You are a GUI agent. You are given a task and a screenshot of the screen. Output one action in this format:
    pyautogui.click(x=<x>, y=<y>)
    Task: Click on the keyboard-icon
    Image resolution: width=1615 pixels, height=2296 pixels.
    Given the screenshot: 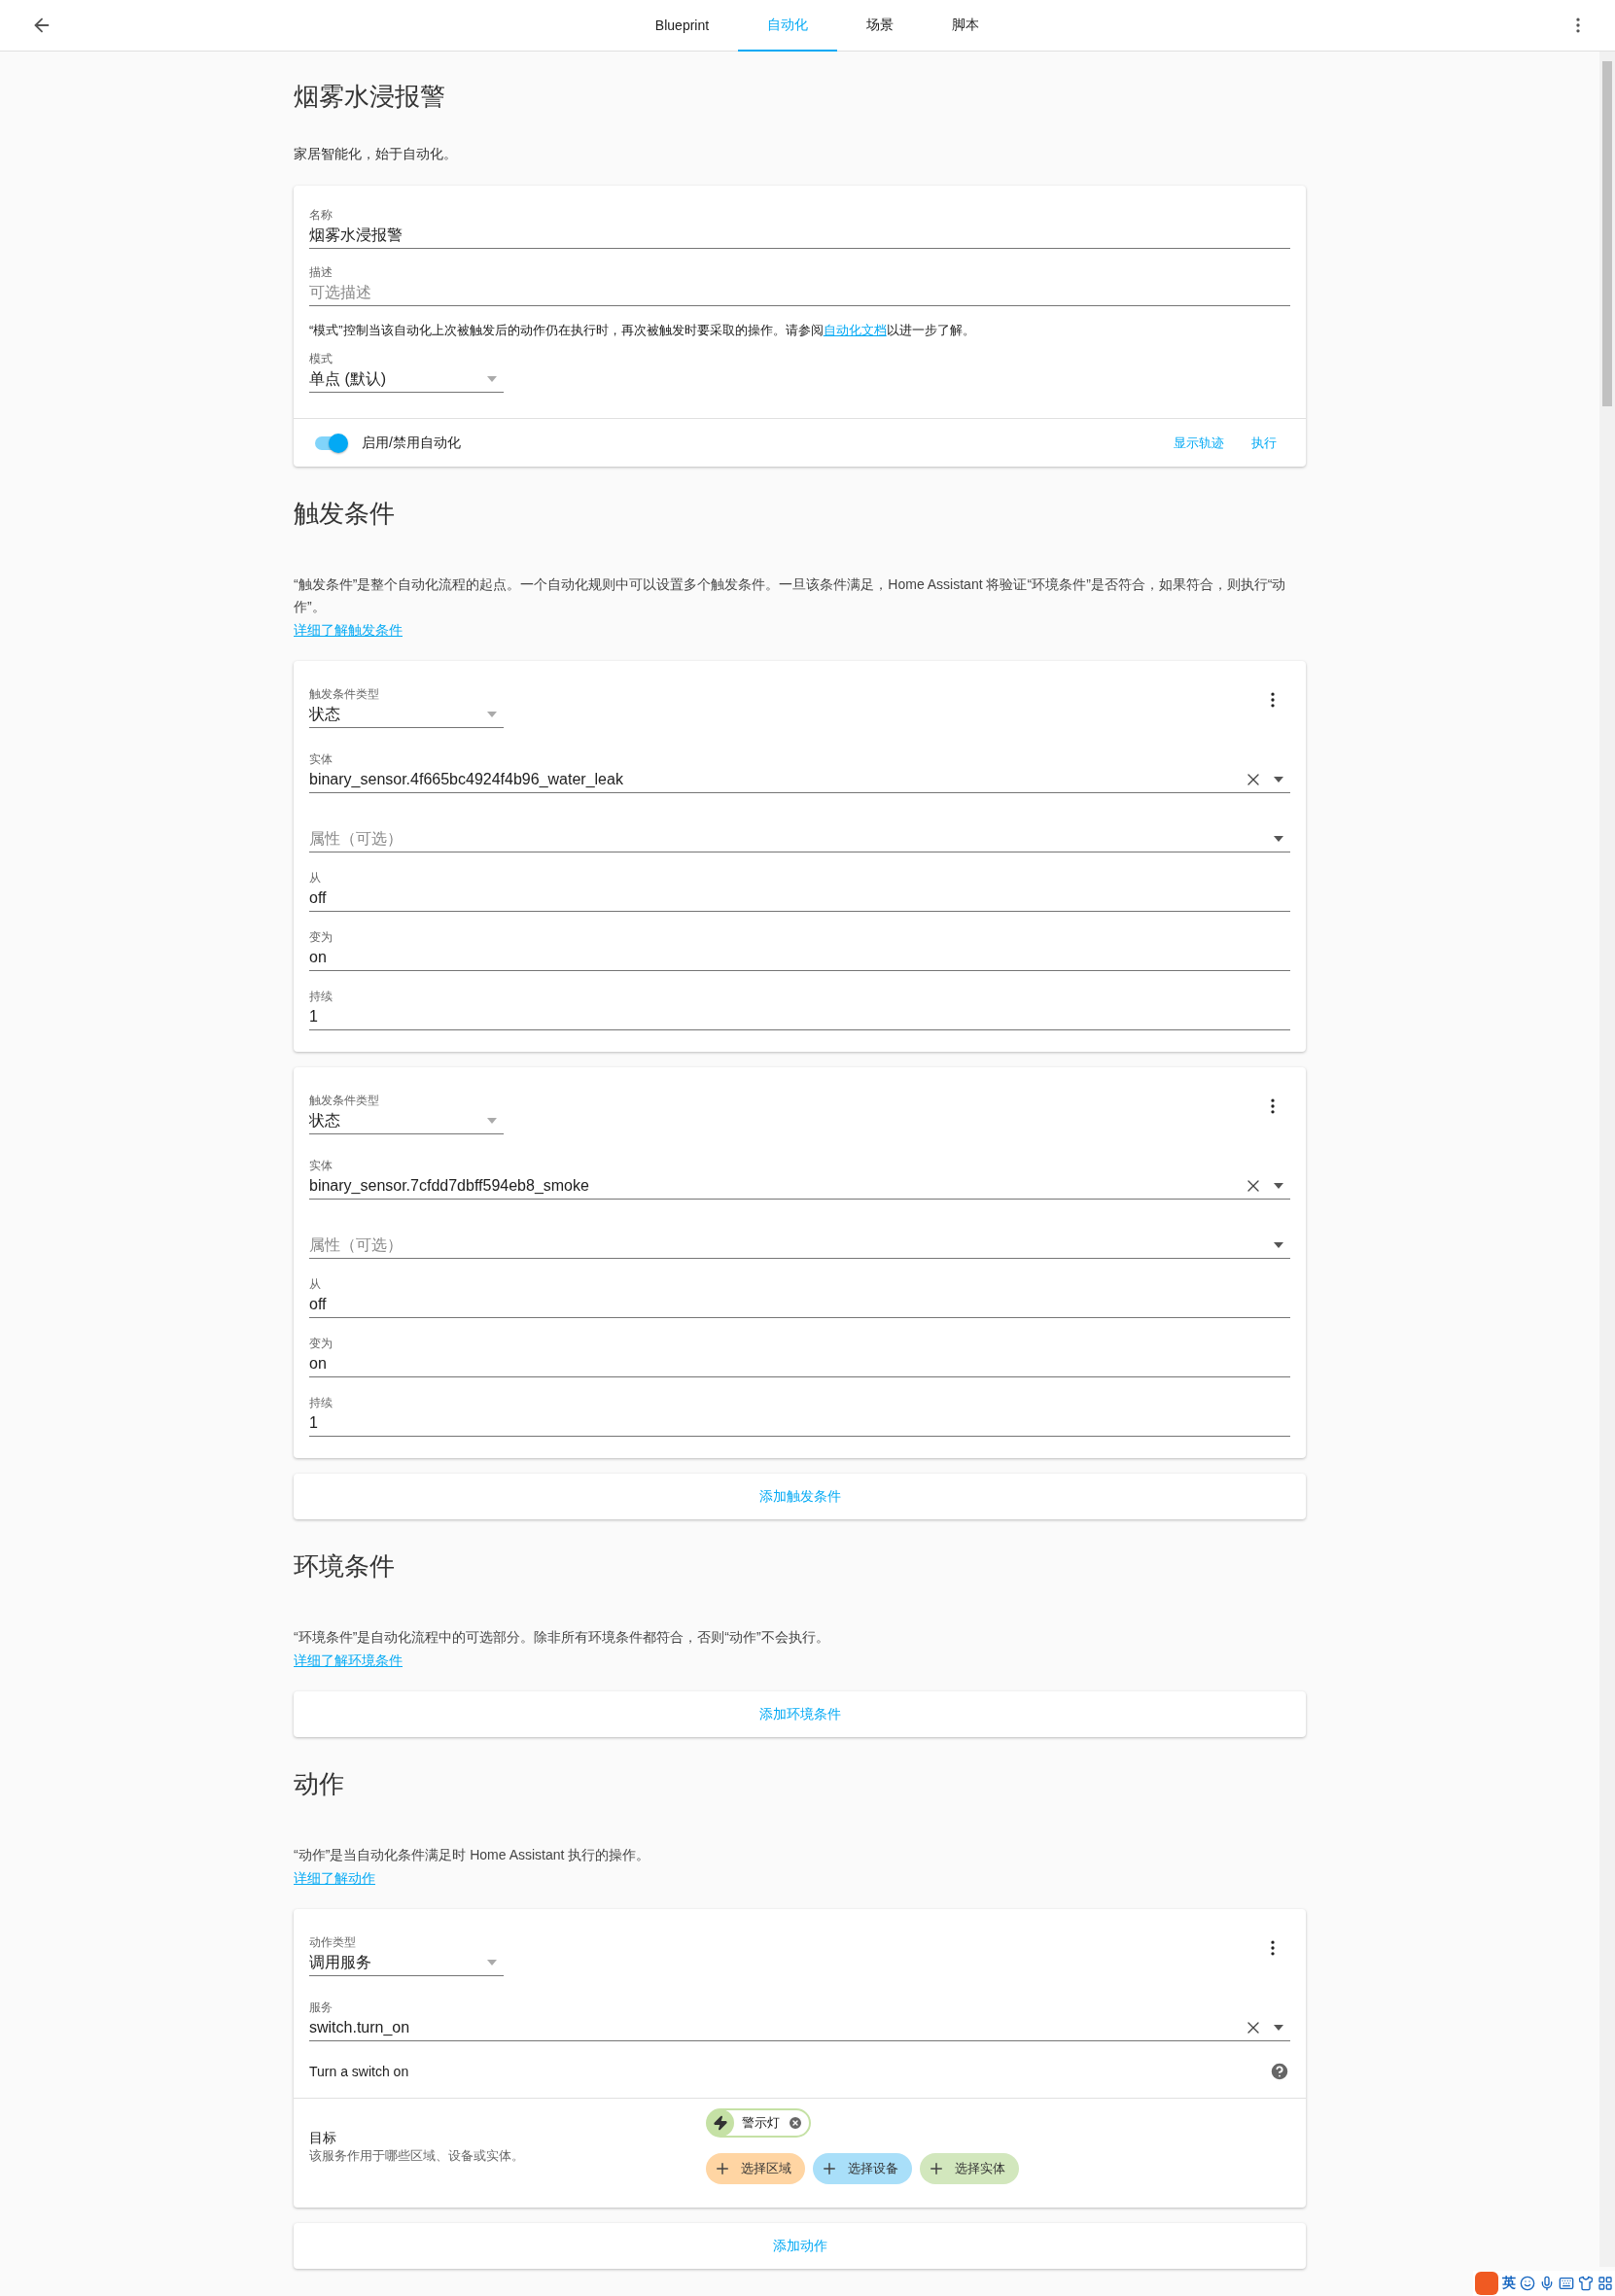 What is the action you would take?
    pyautogui.click(x=1566, y=2283)
    